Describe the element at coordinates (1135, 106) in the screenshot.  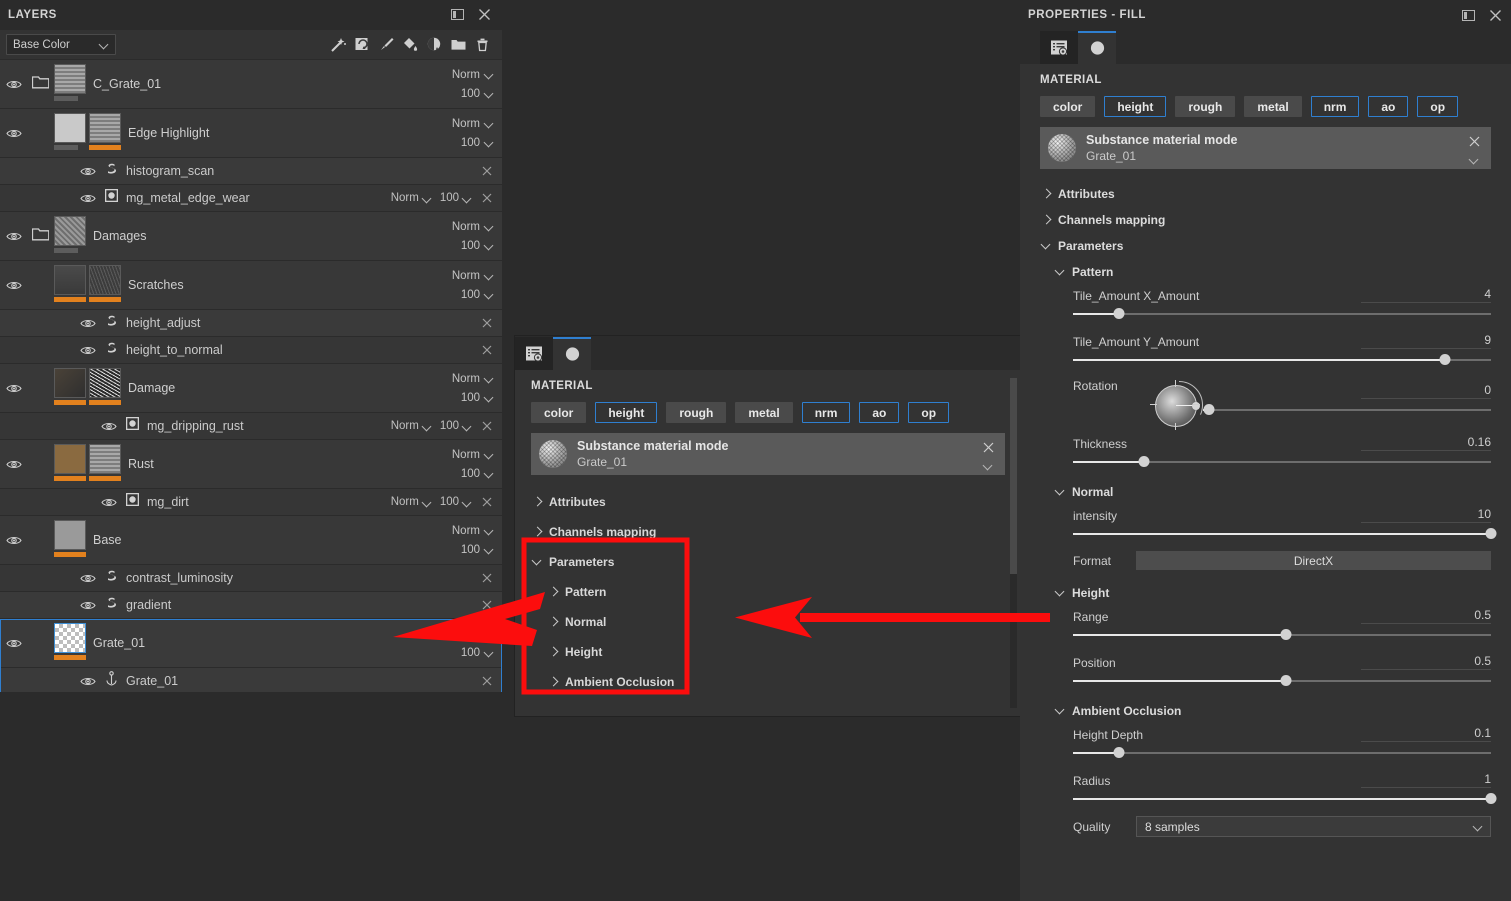
I see `channel-button-height: height` at that location.